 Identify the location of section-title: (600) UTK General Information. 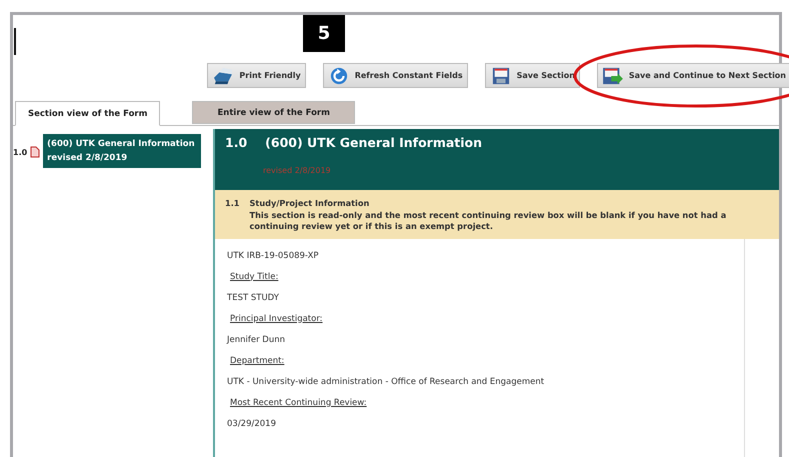
(373, 142).